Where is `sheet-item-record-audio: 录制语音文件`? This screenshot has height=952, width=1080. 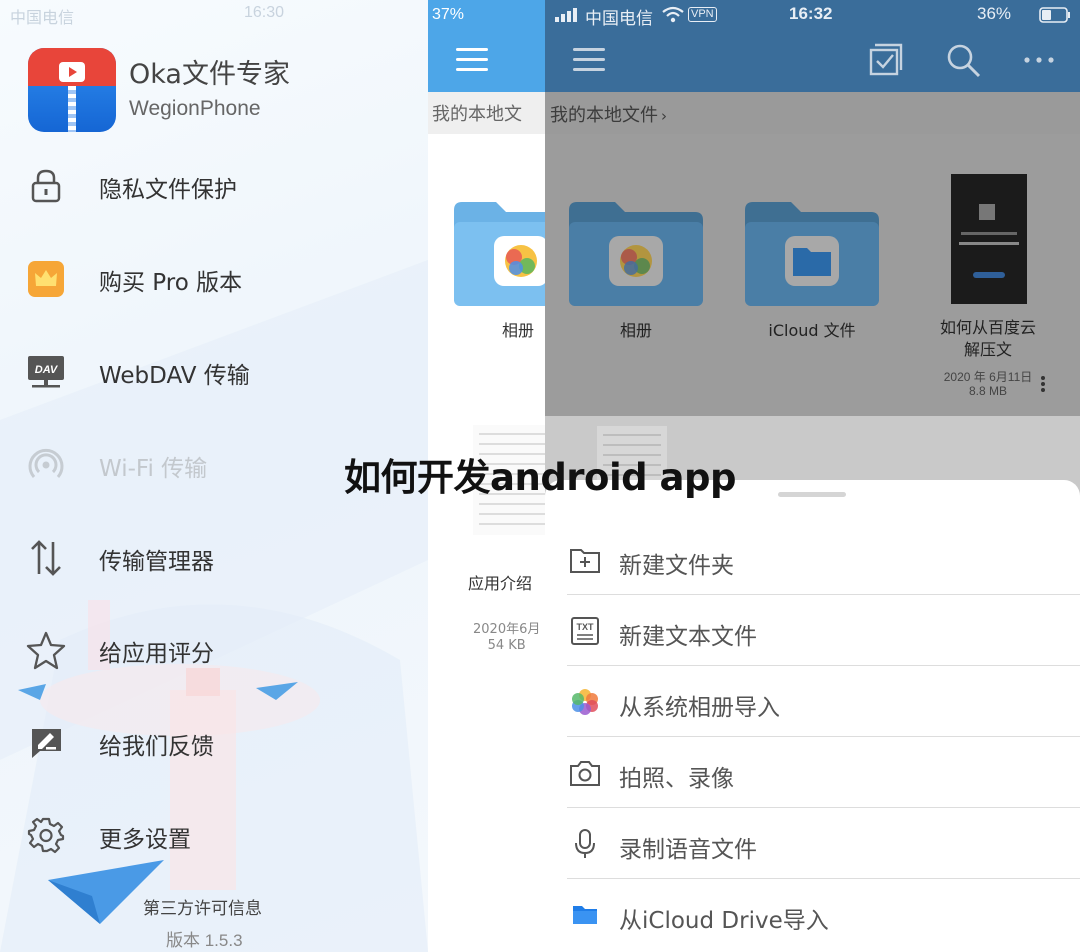
sheet-item-record-audio: 录制语音文件 is located at coordinates (812, 843).